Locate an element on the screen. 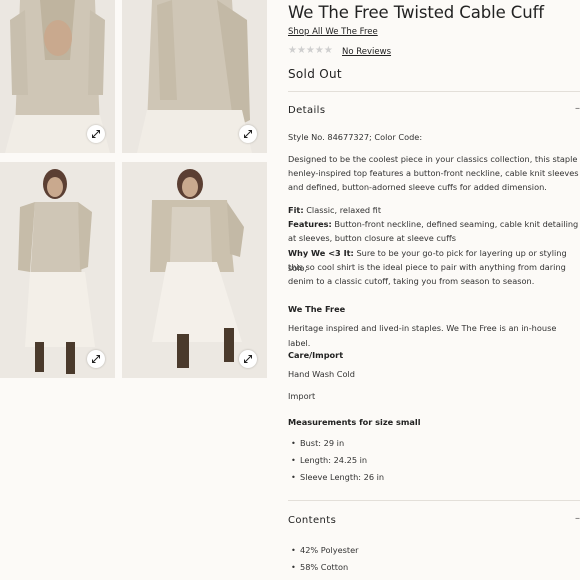 Image resolution: width=580 pixels, height=580 pixels. shop-brand-link: Shop All We The Free is located at coordinates (333, 32).